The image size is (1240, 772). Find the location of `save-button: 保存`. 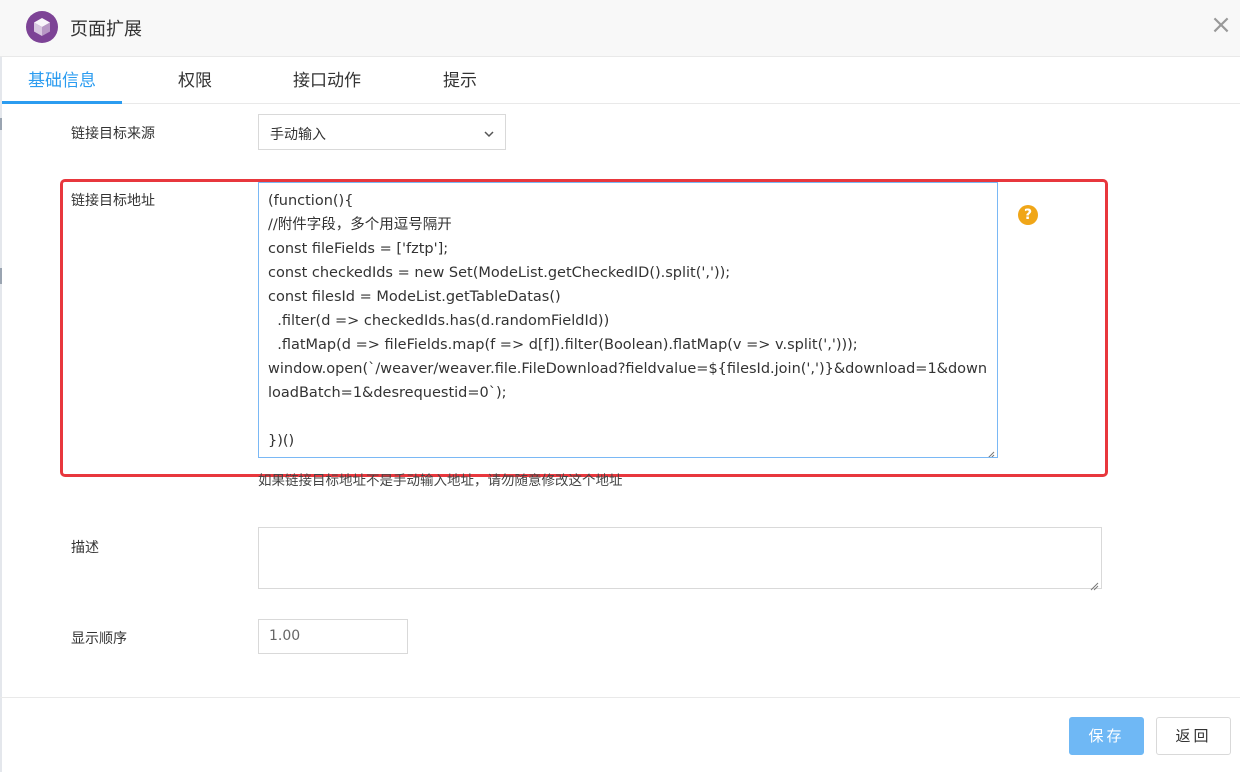

save-button: 保存 is located at coordinates (1106, 736).